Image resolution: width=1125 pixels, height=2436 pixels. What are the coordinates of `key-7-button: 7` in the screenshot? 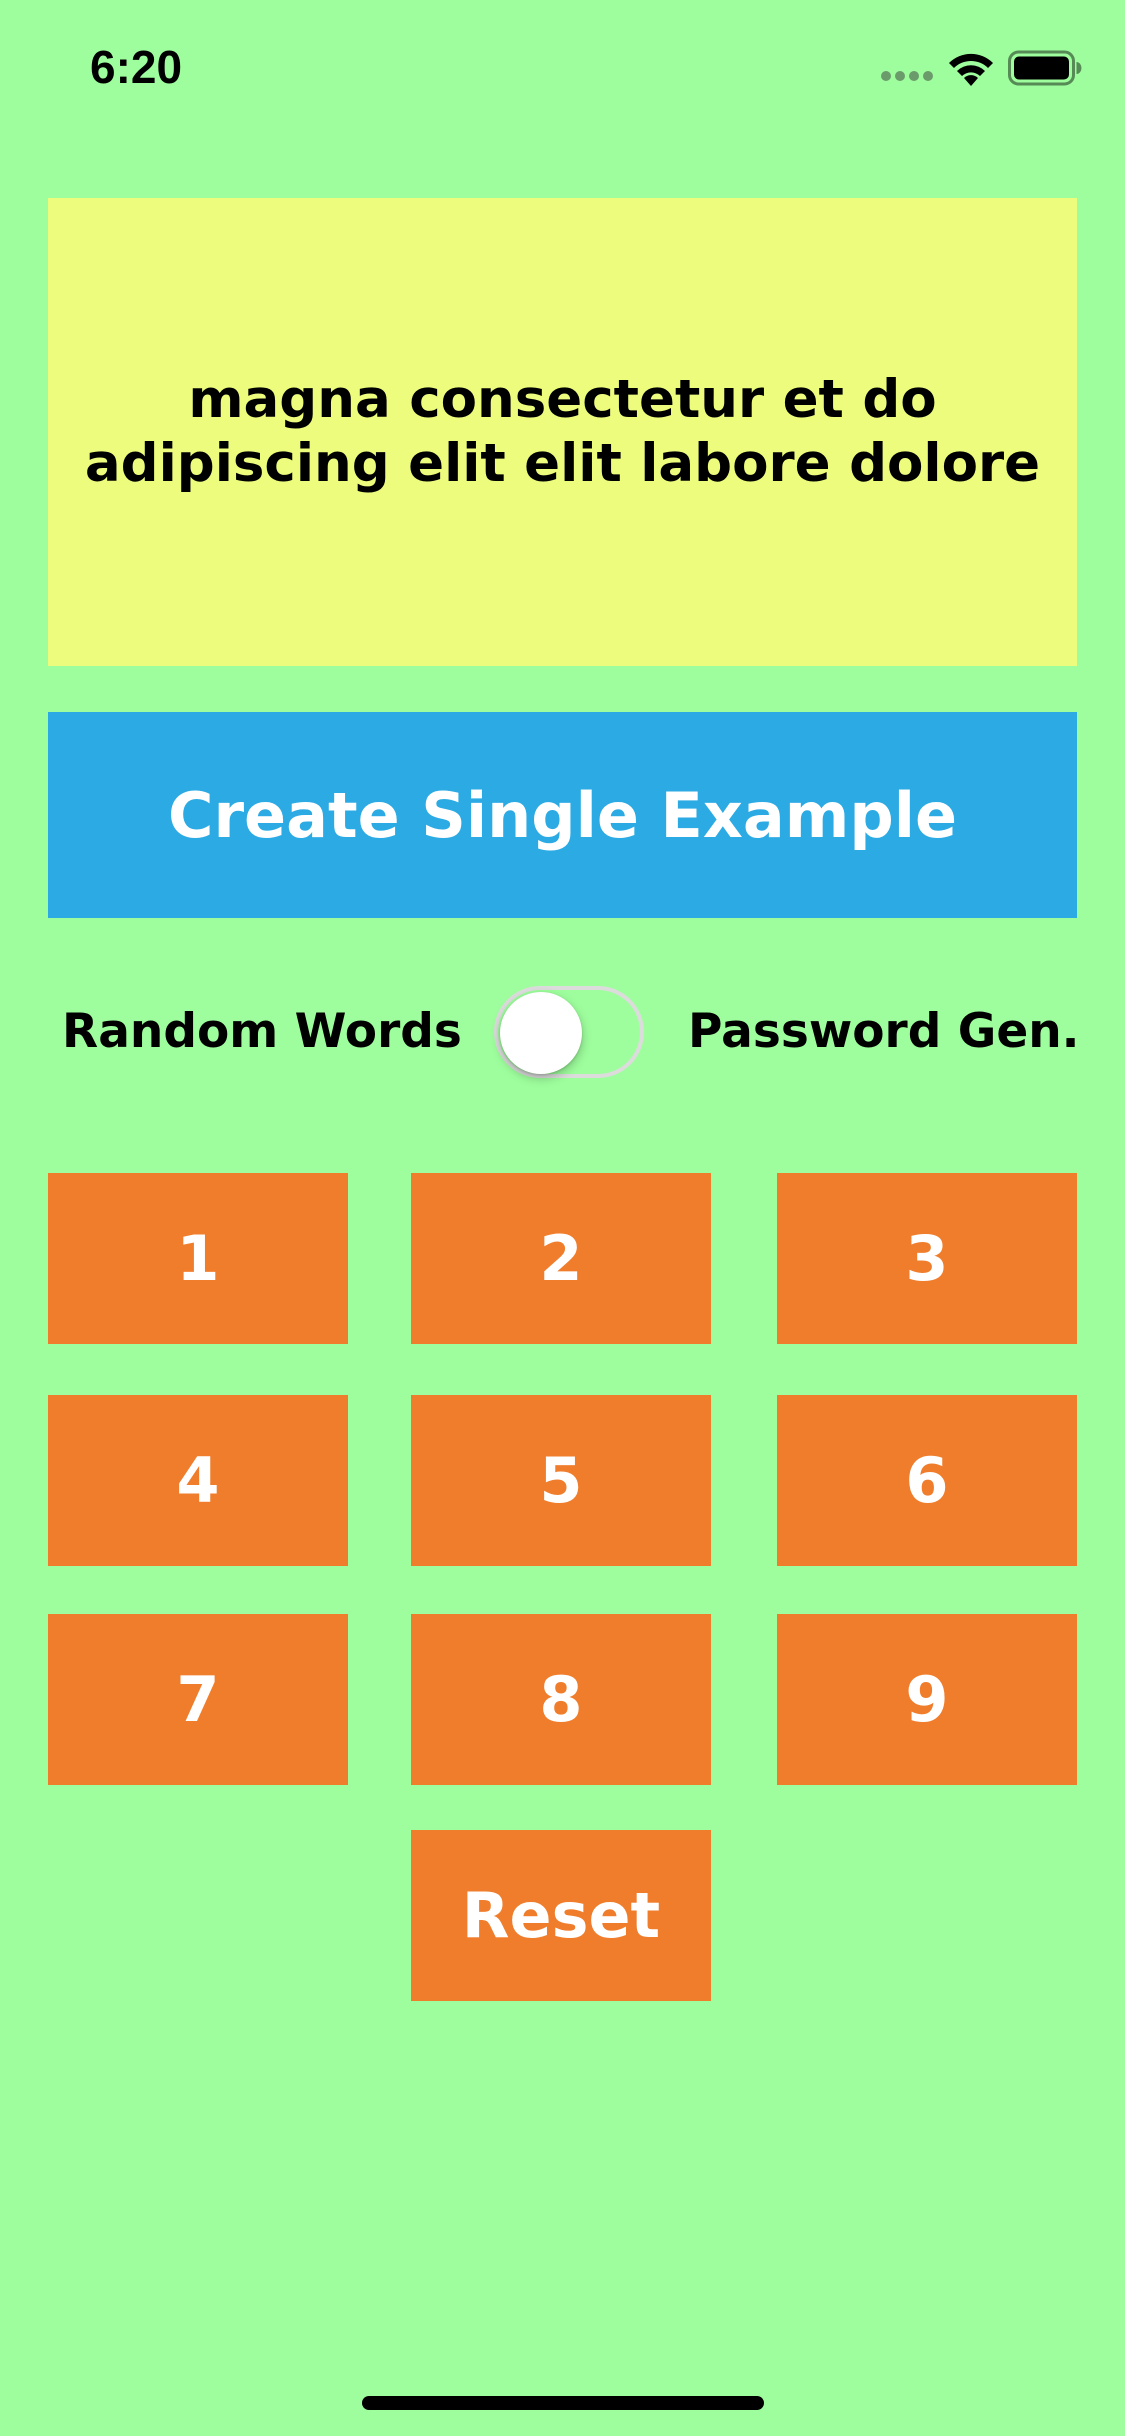 It's located at (198, 1699).